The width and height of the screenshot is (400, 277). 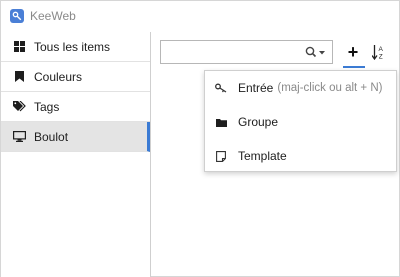 I want to click on key-icon, so click(x=221, y=88).